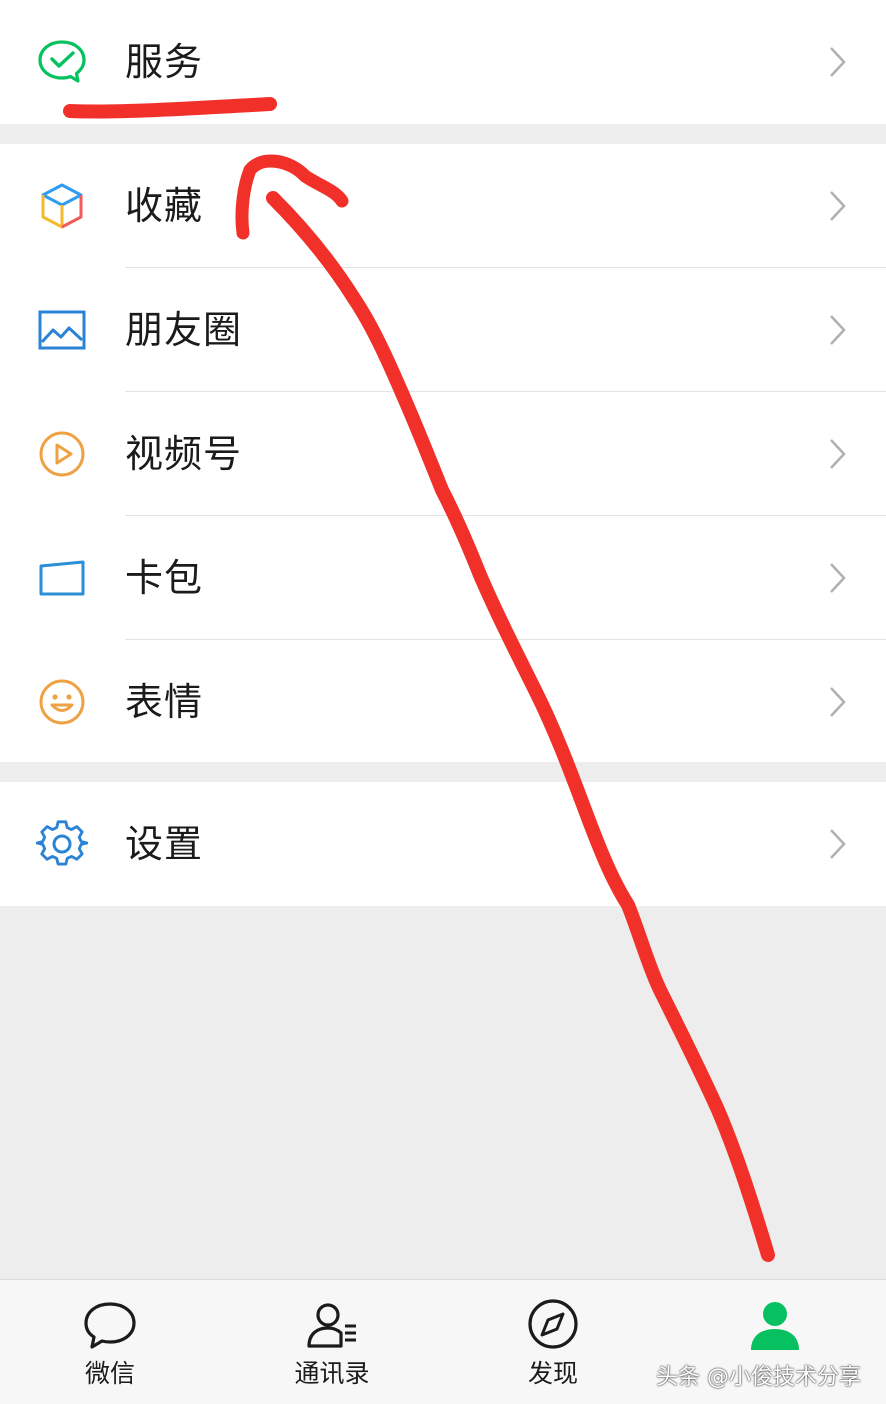 Image resolution: width=886 pixels, height=1404 pixels. What do you see at coordinates (62, 454) in the screenshot?
I see `channels-play-icon` at bounding box center [62, 454].